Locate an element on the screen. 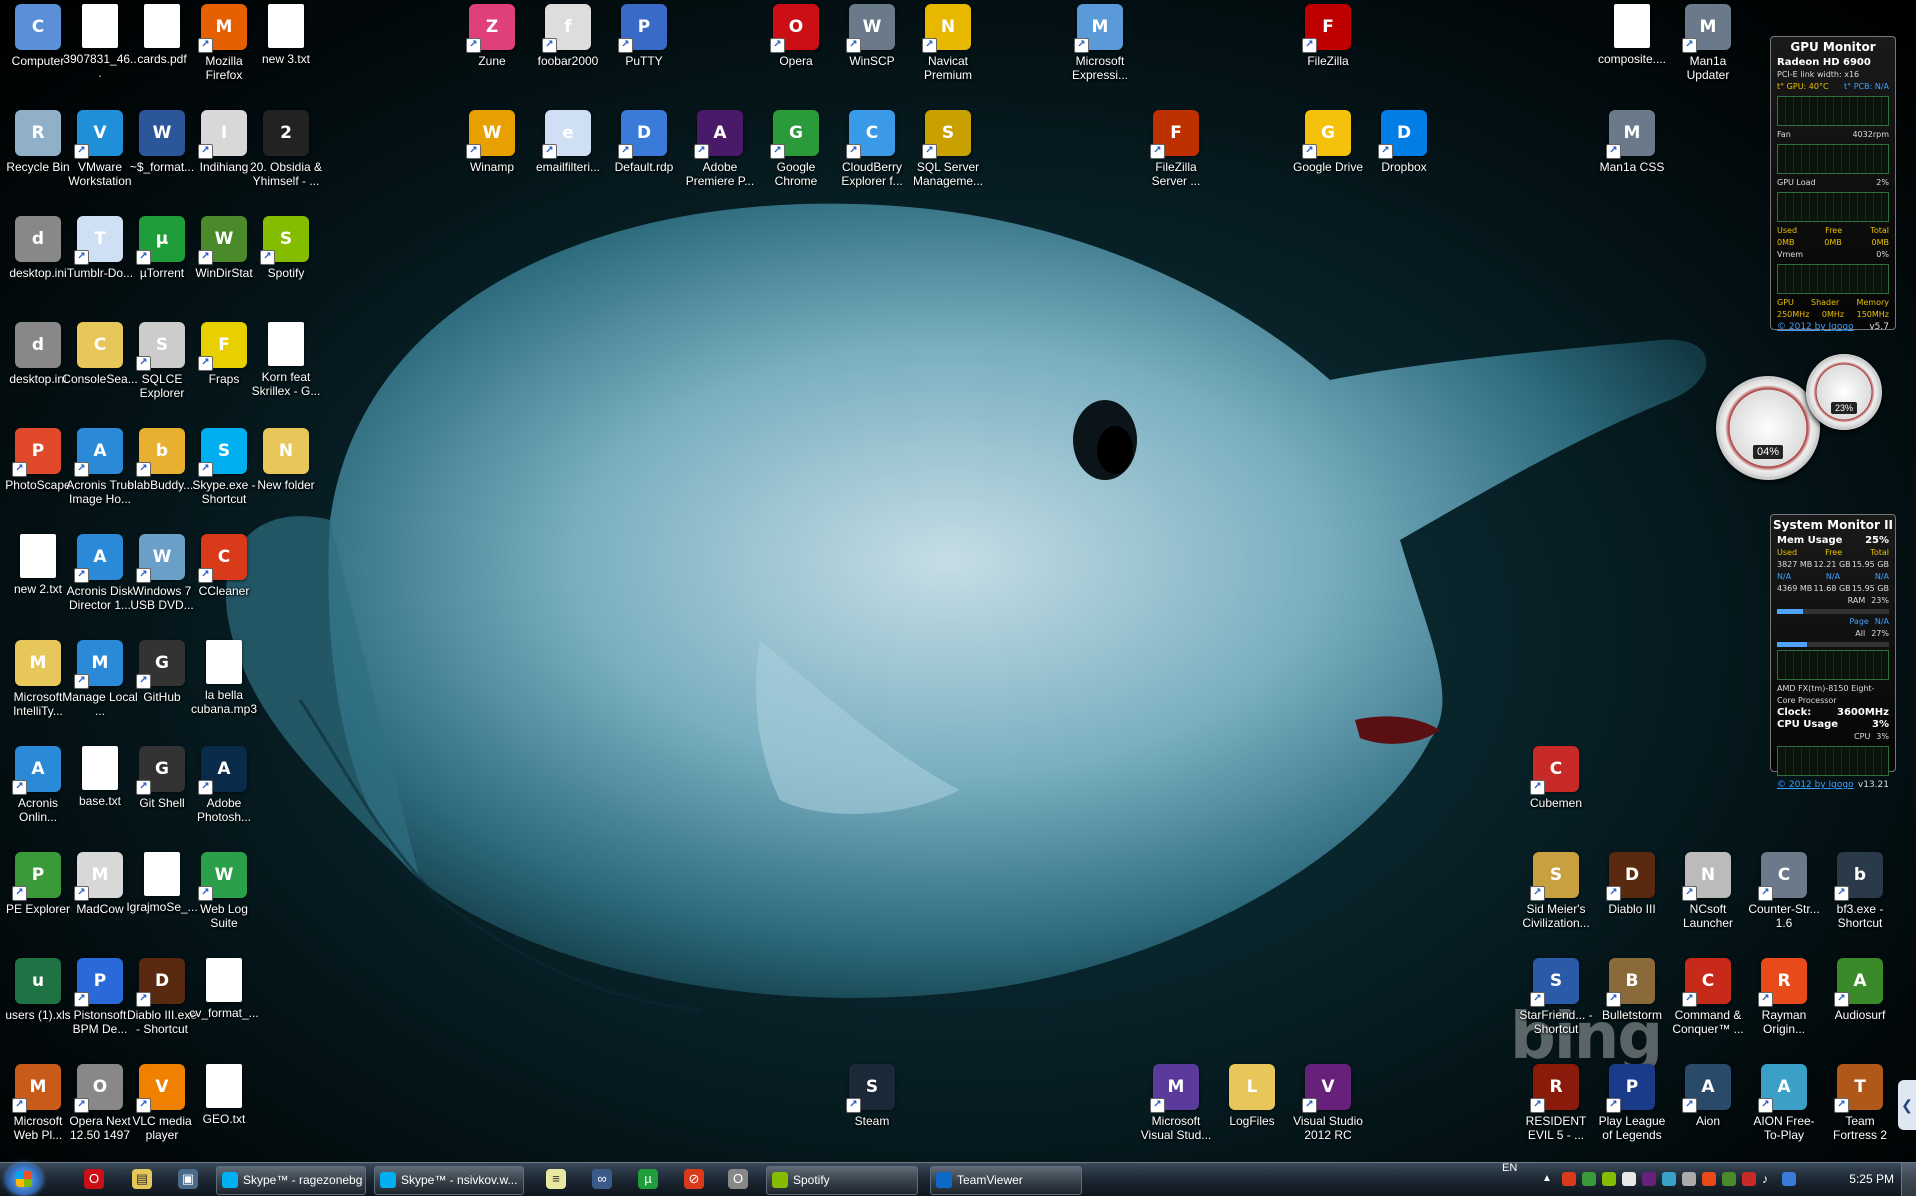  desktop-icon: S ↗ StarFriend... - Shortcut is located at coordinates (1556, 1008).